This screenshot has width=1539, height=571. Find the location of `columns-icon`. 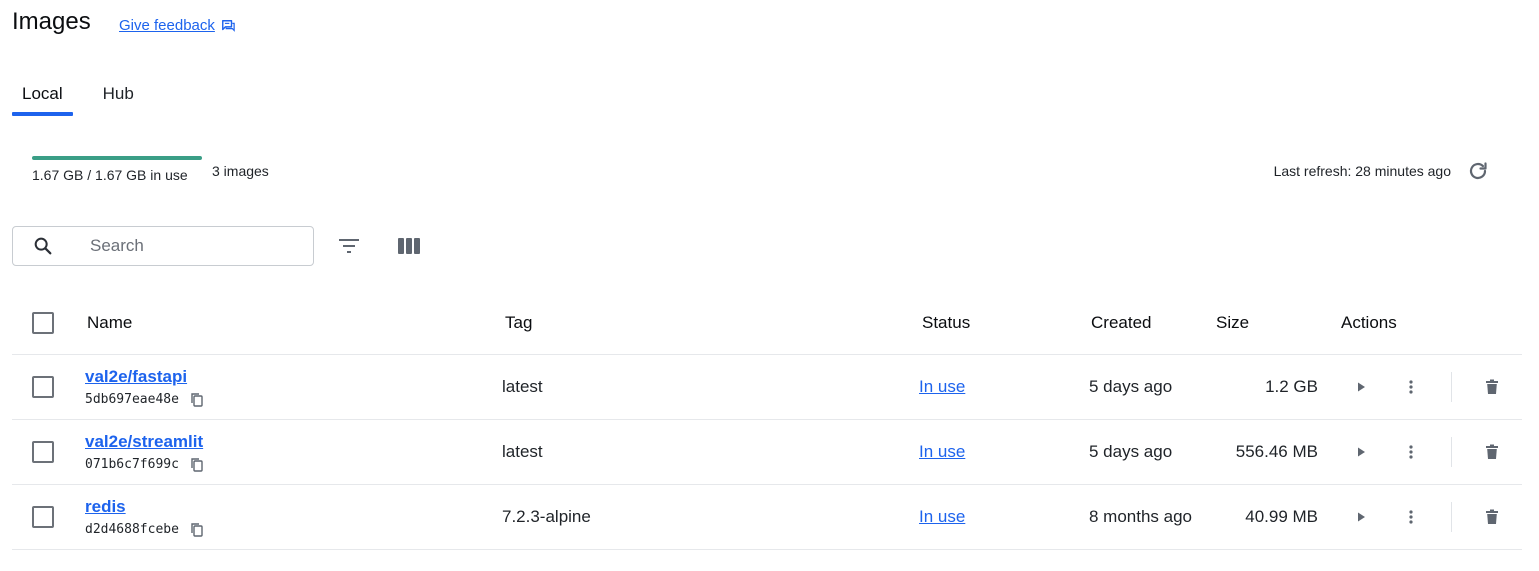

columns-icon is located at coordinates (409, 246).